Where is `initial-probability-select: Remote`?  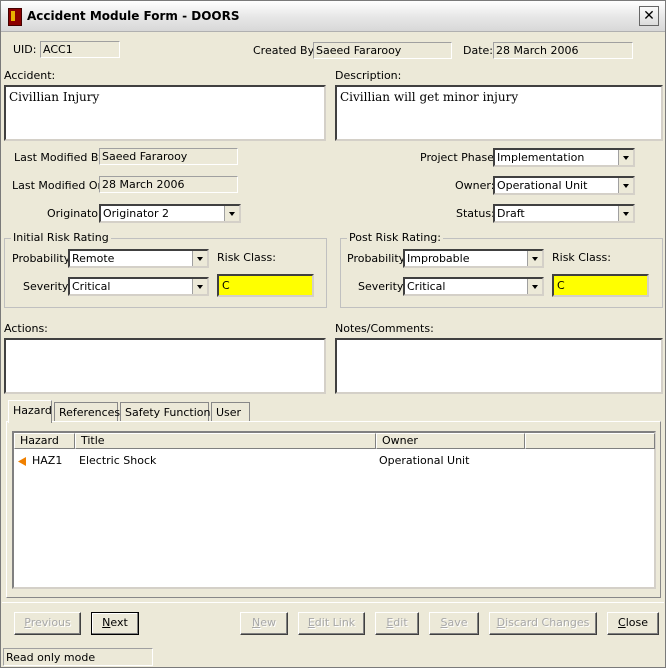
initial-probability-select: Remote is located at coordinates (138, 258).